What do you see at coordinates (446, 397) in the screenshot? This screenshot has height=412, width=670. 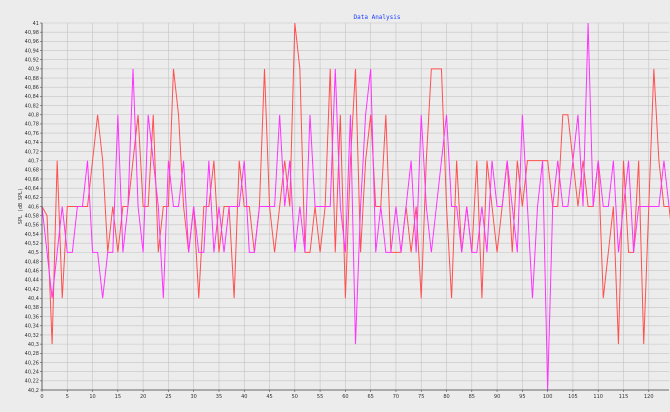 I see `x-tick-label: 80` at bounding box center [446, 397].